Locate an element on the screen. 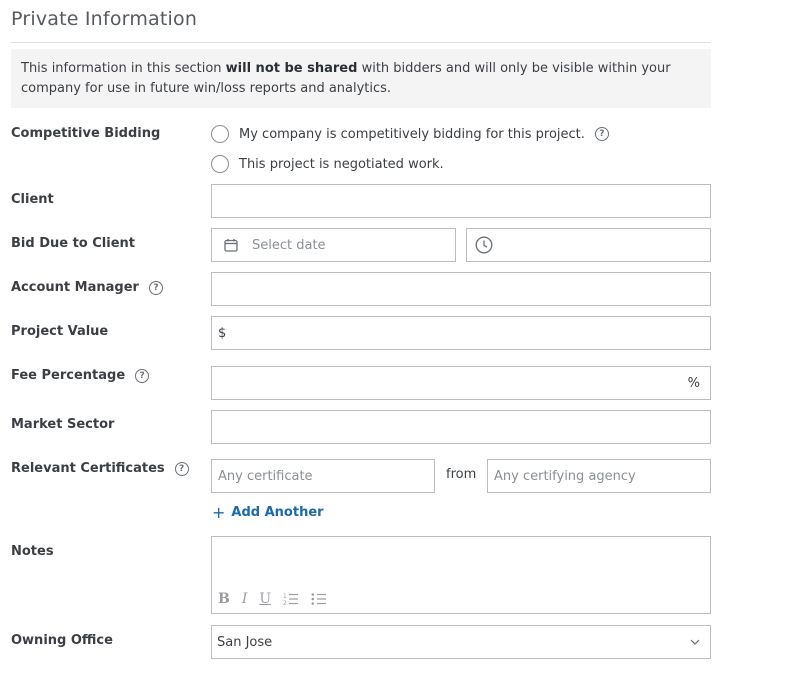 This screenshot has height=674, width=787. competitive-bidding-label-text: Competitive Bidding is located at coordinates (86, 133).